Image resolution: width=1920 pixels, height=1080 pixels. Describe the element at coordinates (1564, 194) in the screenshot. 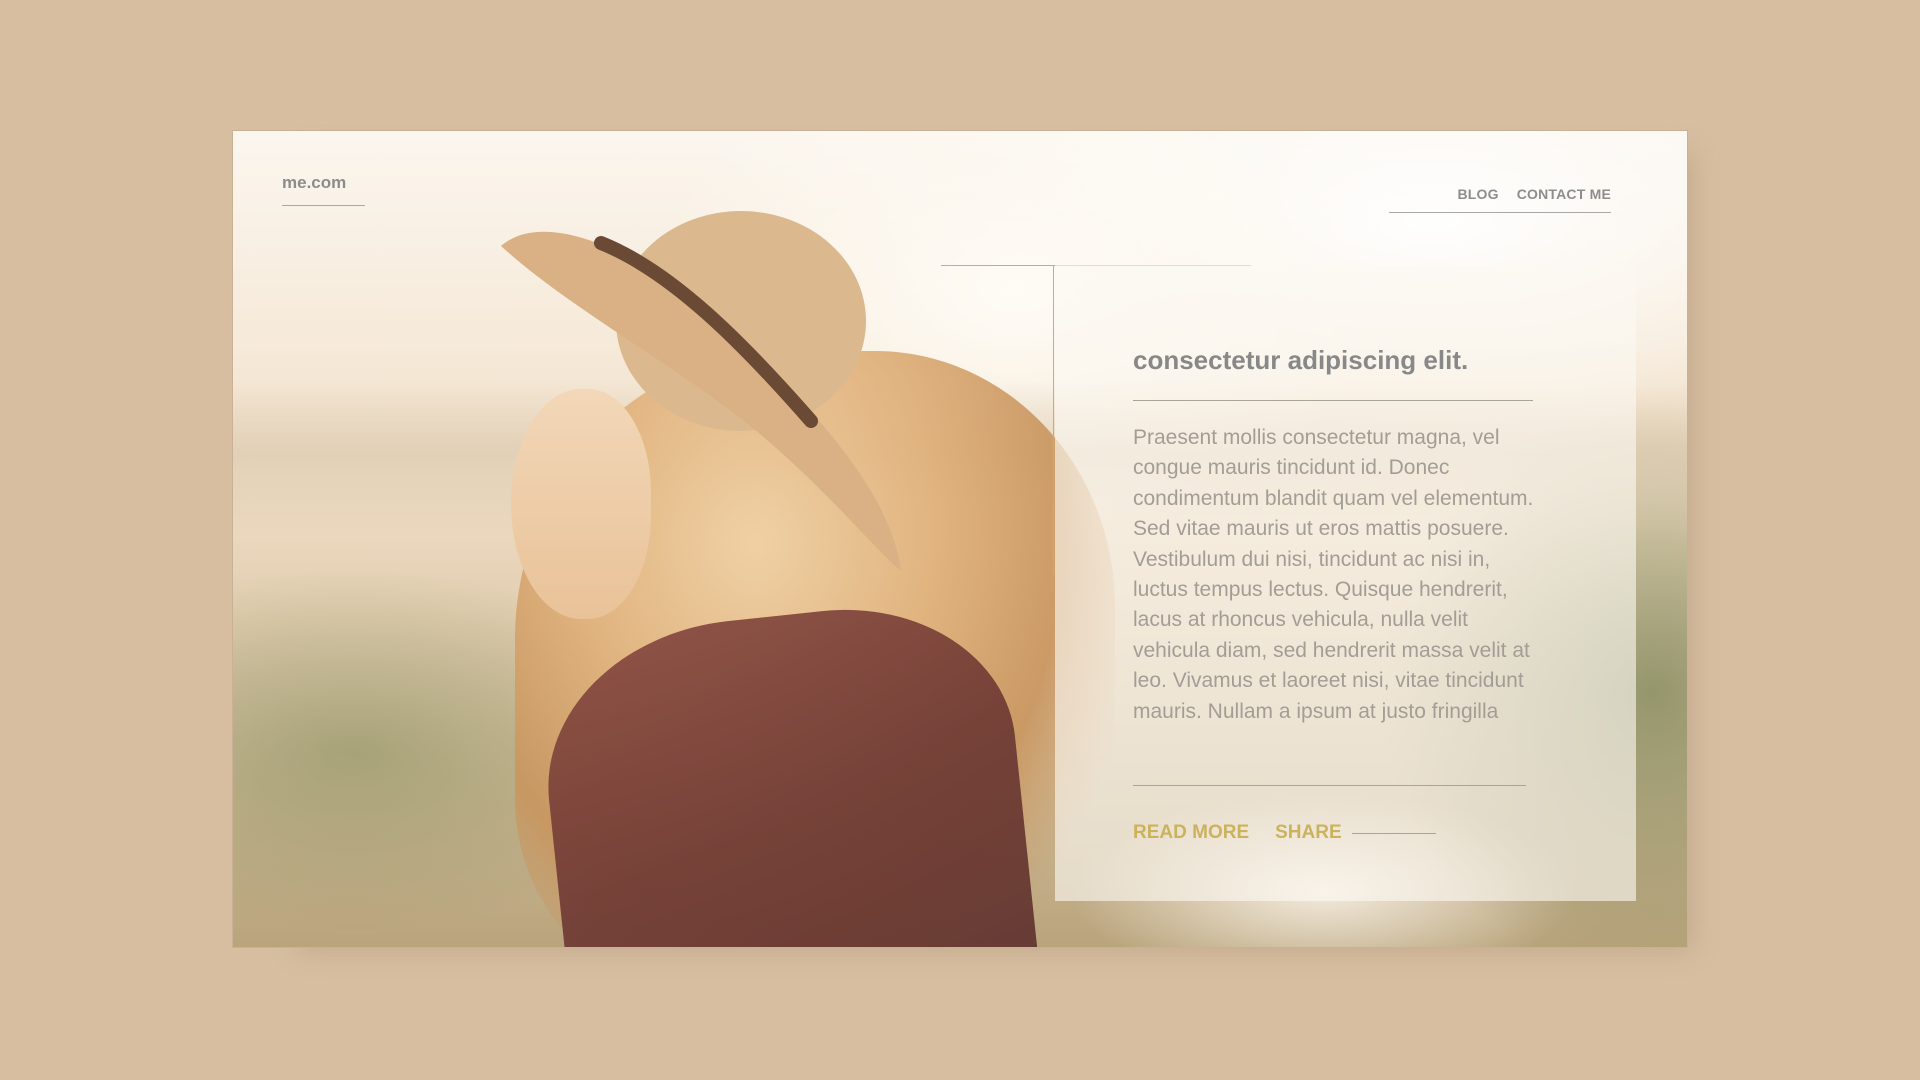

I see `nav-contact-link: CONTACT ME` at that location.